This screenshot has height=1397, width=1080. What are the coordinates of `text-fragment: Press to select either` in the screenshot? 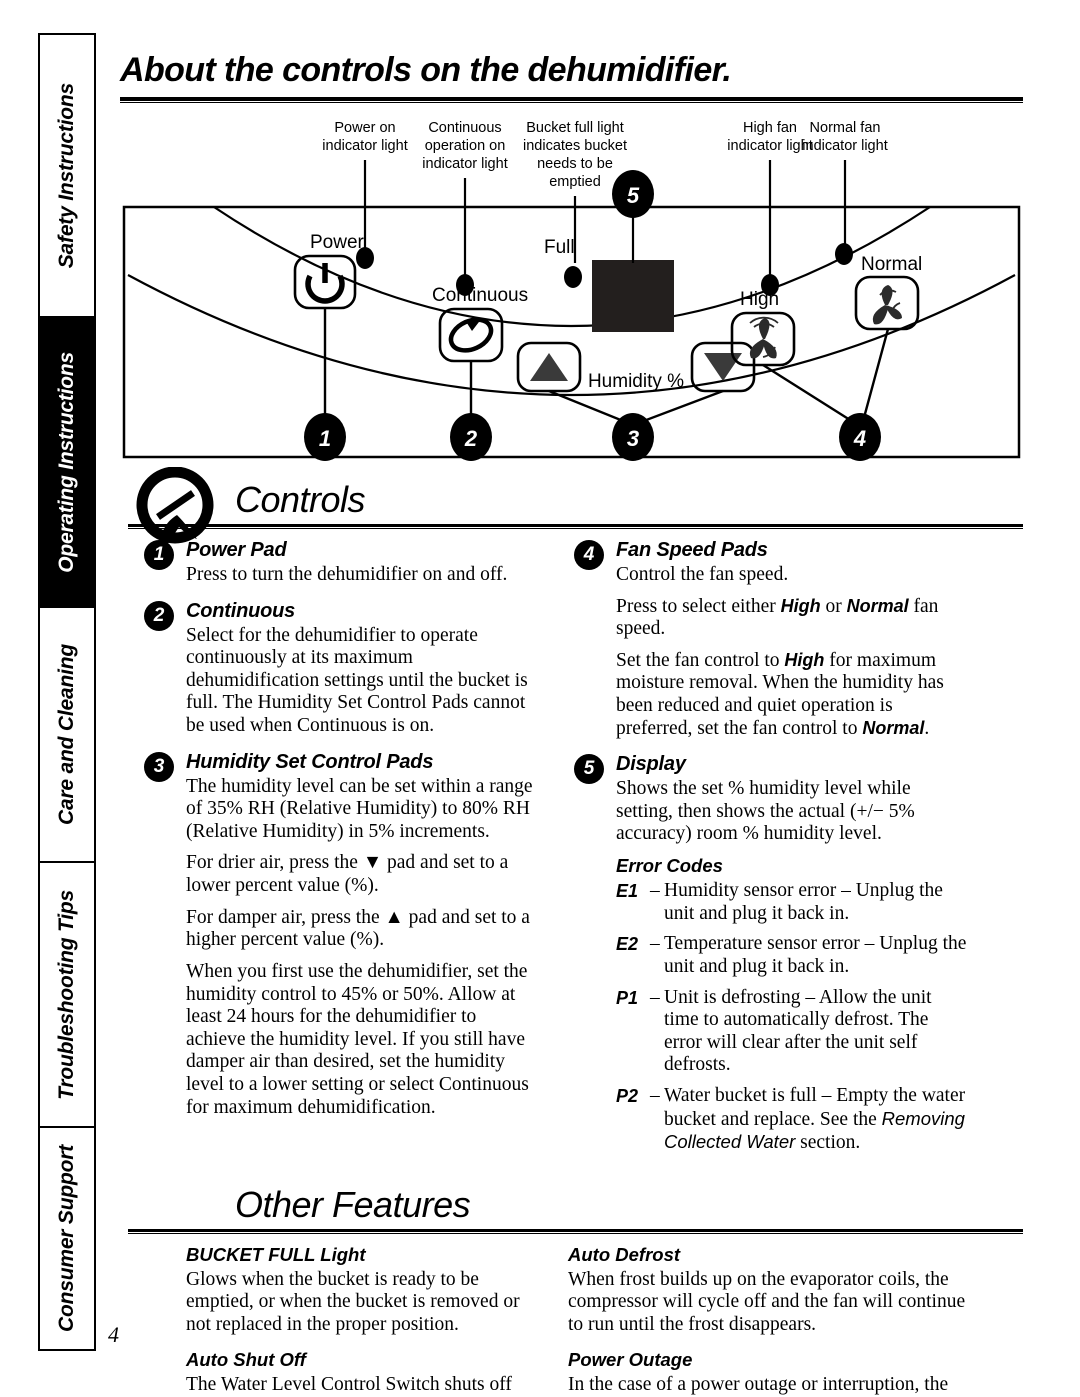 It's located at (698, 606).